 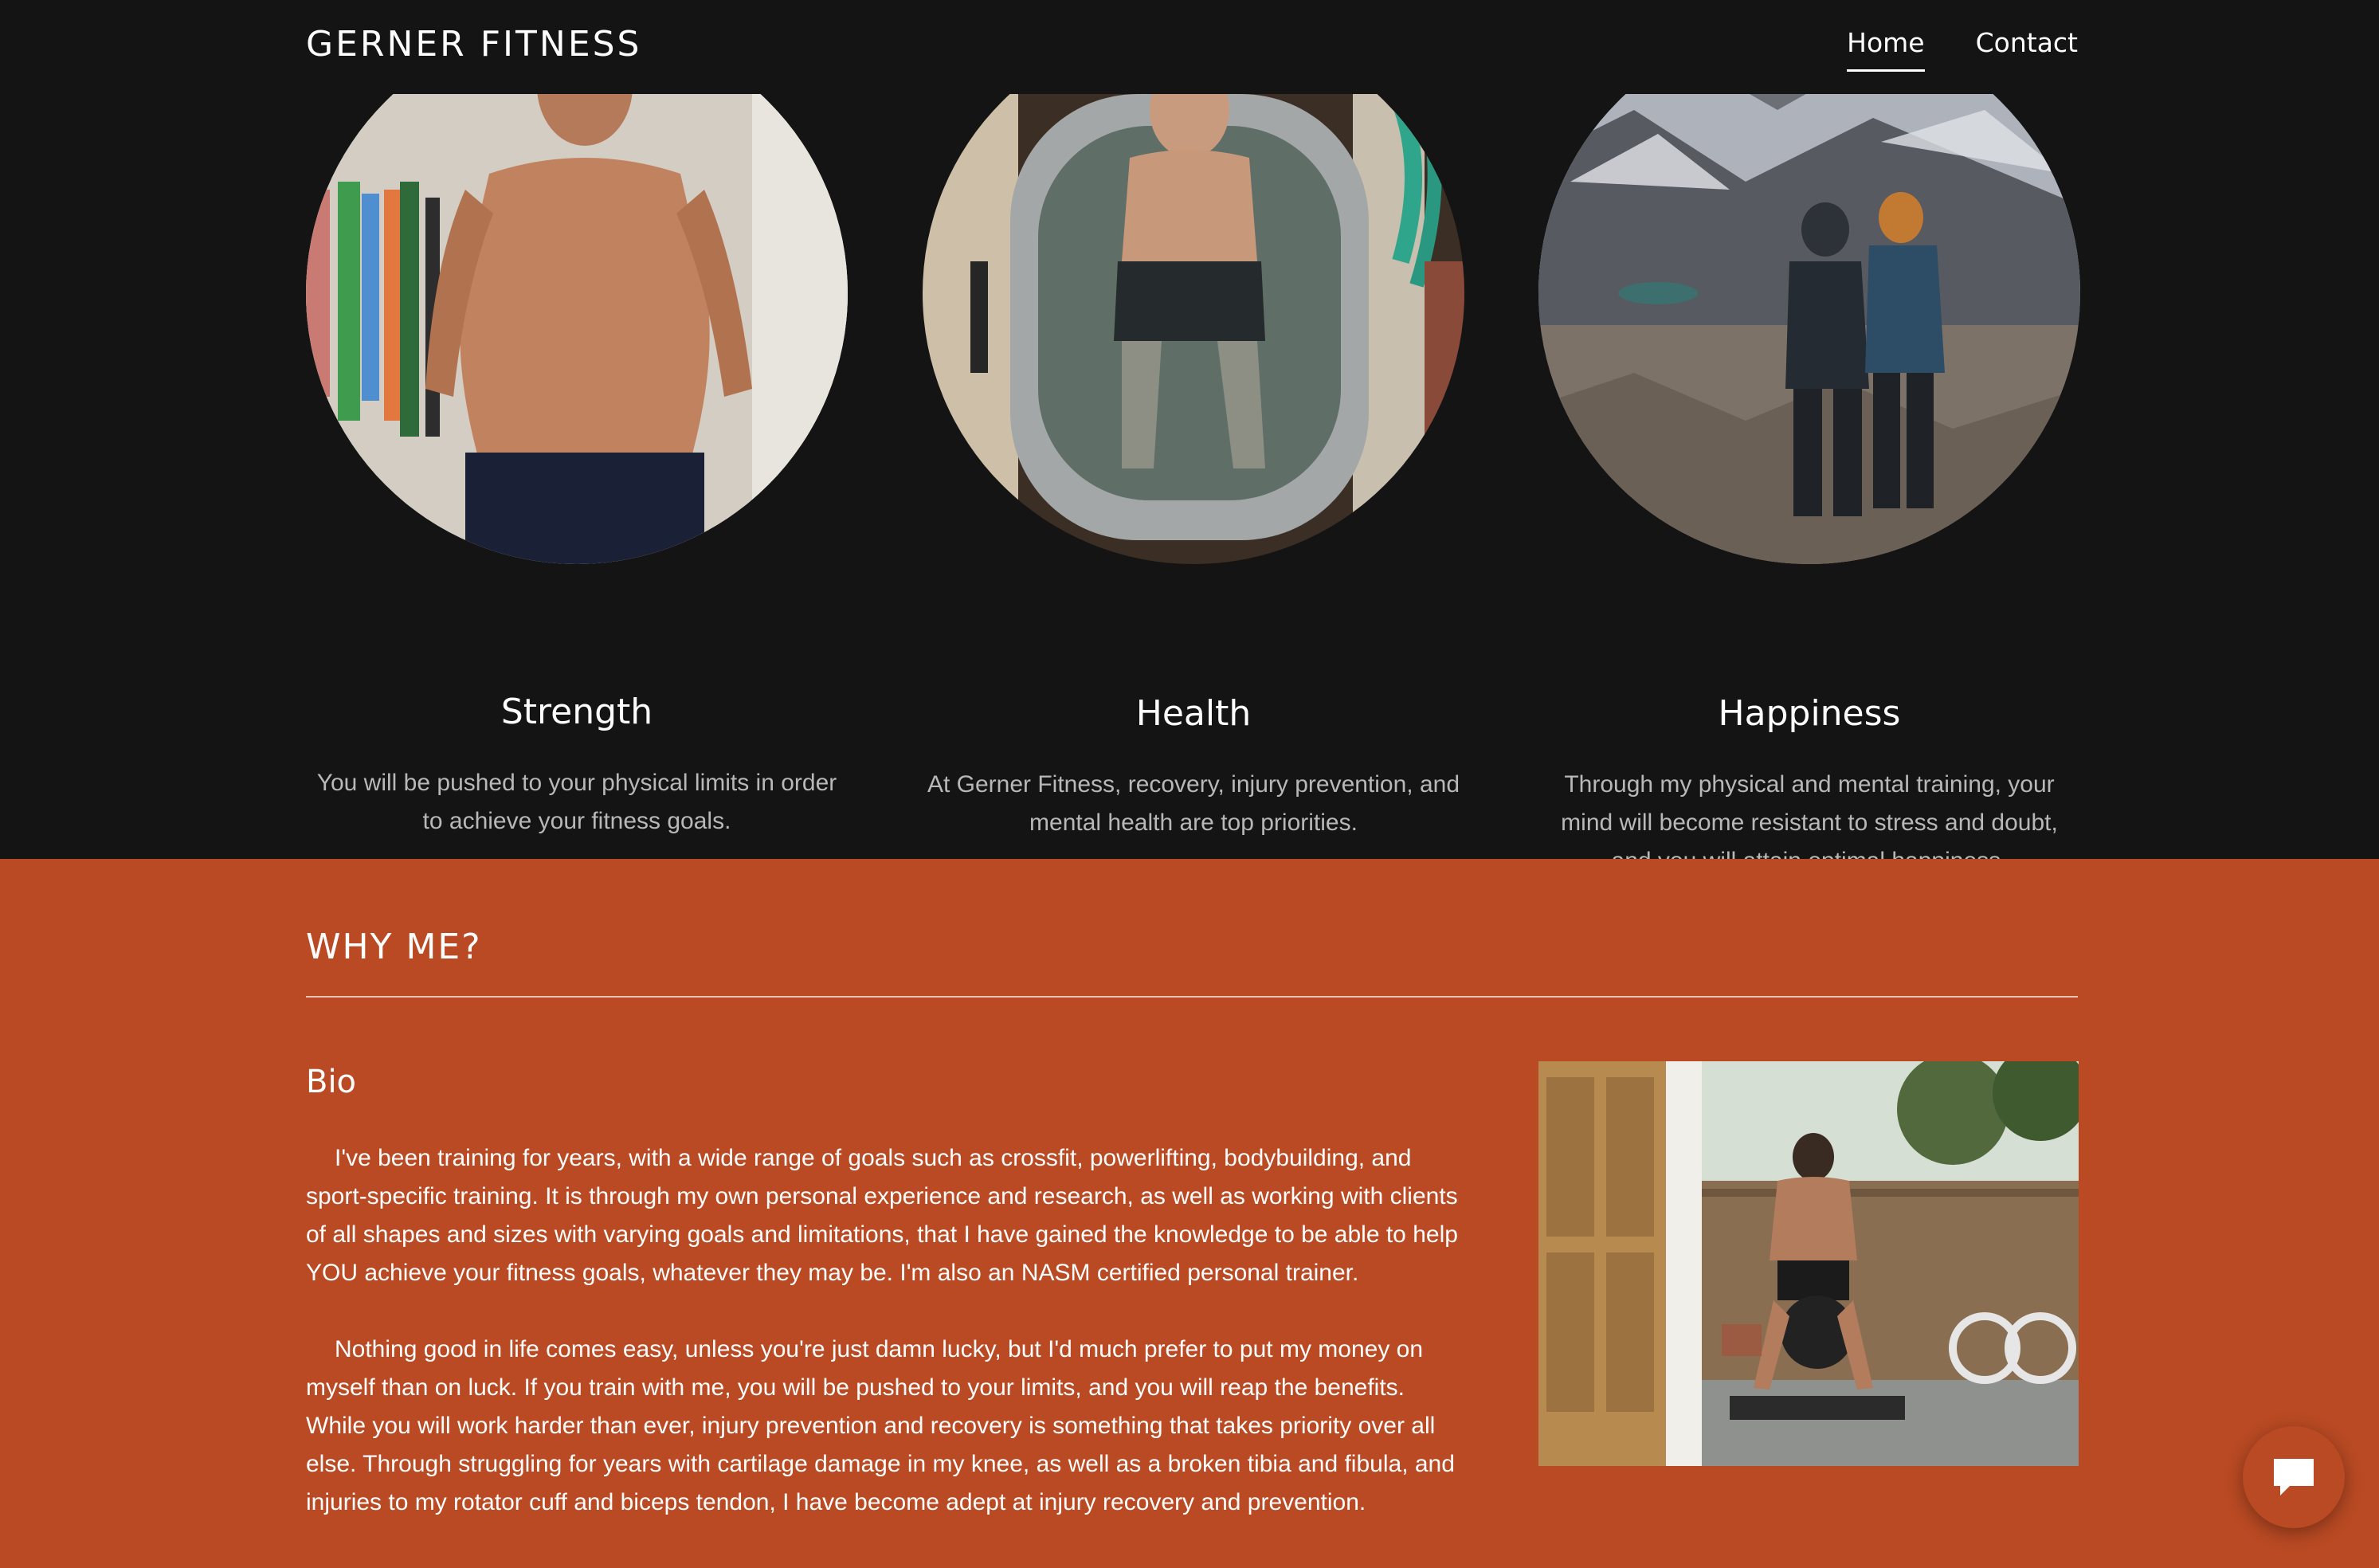 I want to click on section-title: WHY ME?, so click(x=394, y=947).